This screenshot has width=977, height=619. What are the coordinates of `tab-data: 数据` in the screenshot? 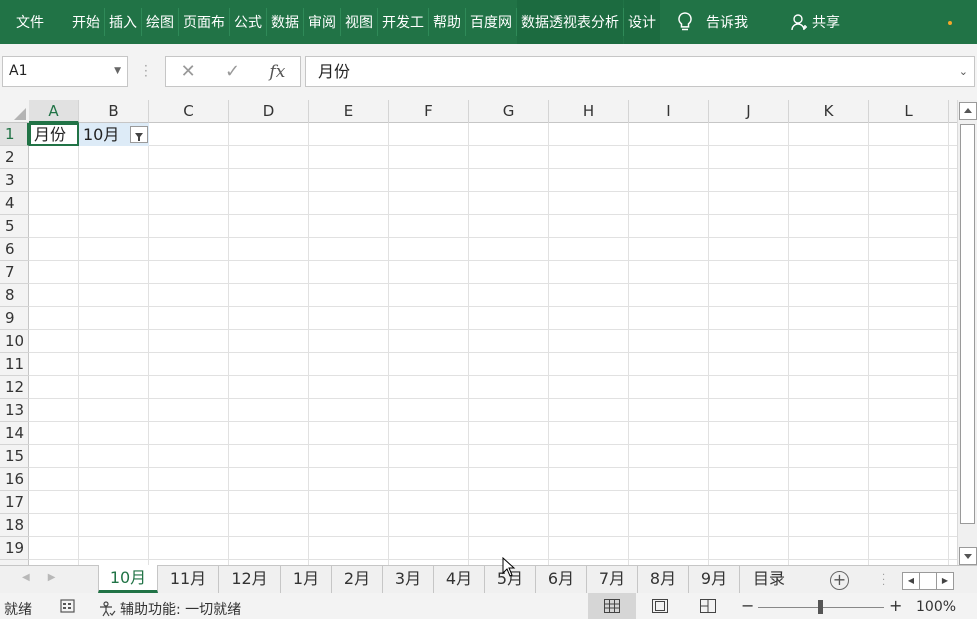 It's located at (285, 22).